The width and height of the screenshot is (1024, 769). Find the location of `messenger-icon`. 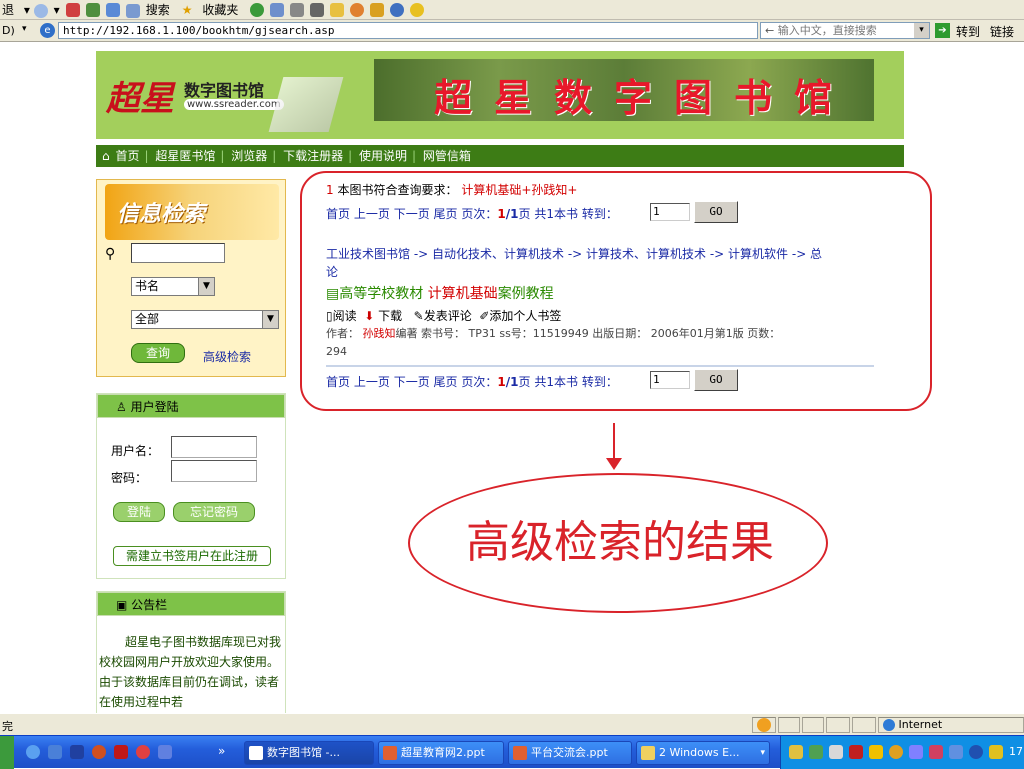

messenger-icon is located at coordinates (357, 9).